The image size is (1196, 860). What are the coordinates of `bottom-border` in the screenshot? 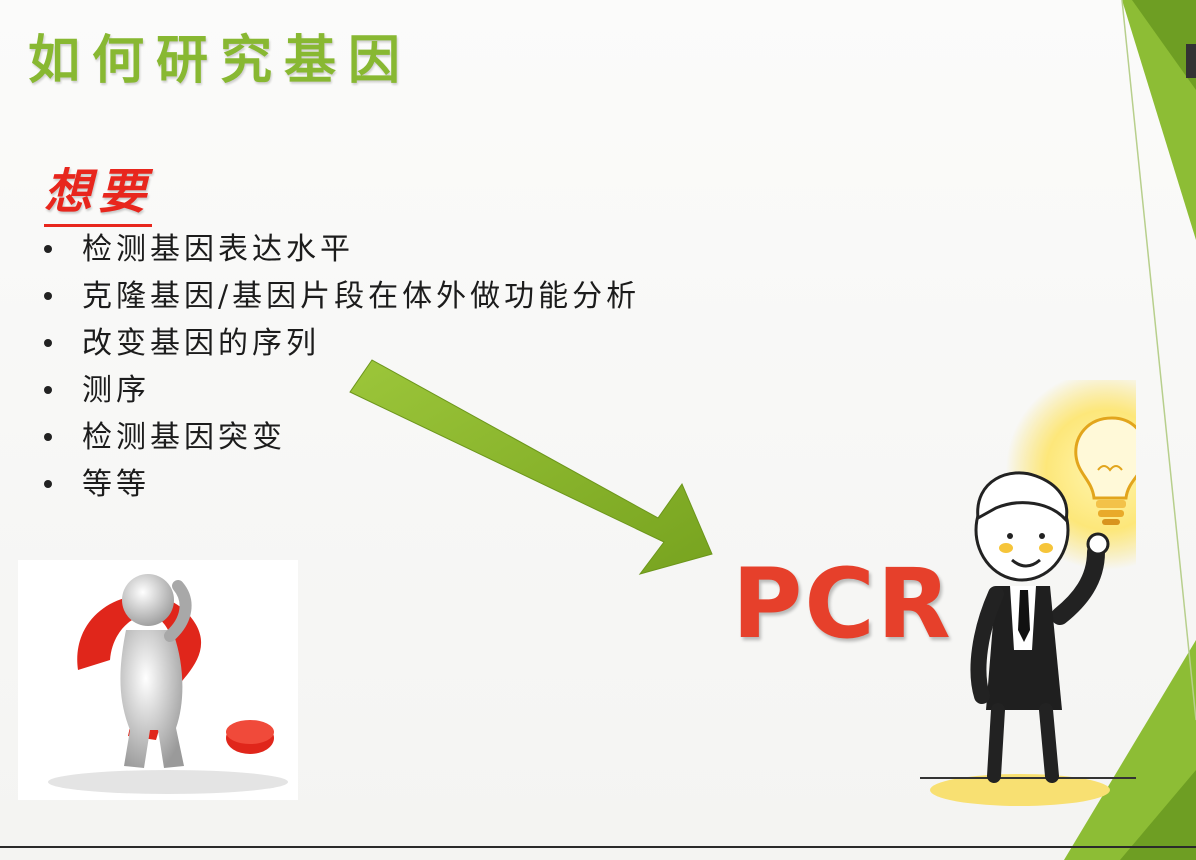 It's located at (598, 847).